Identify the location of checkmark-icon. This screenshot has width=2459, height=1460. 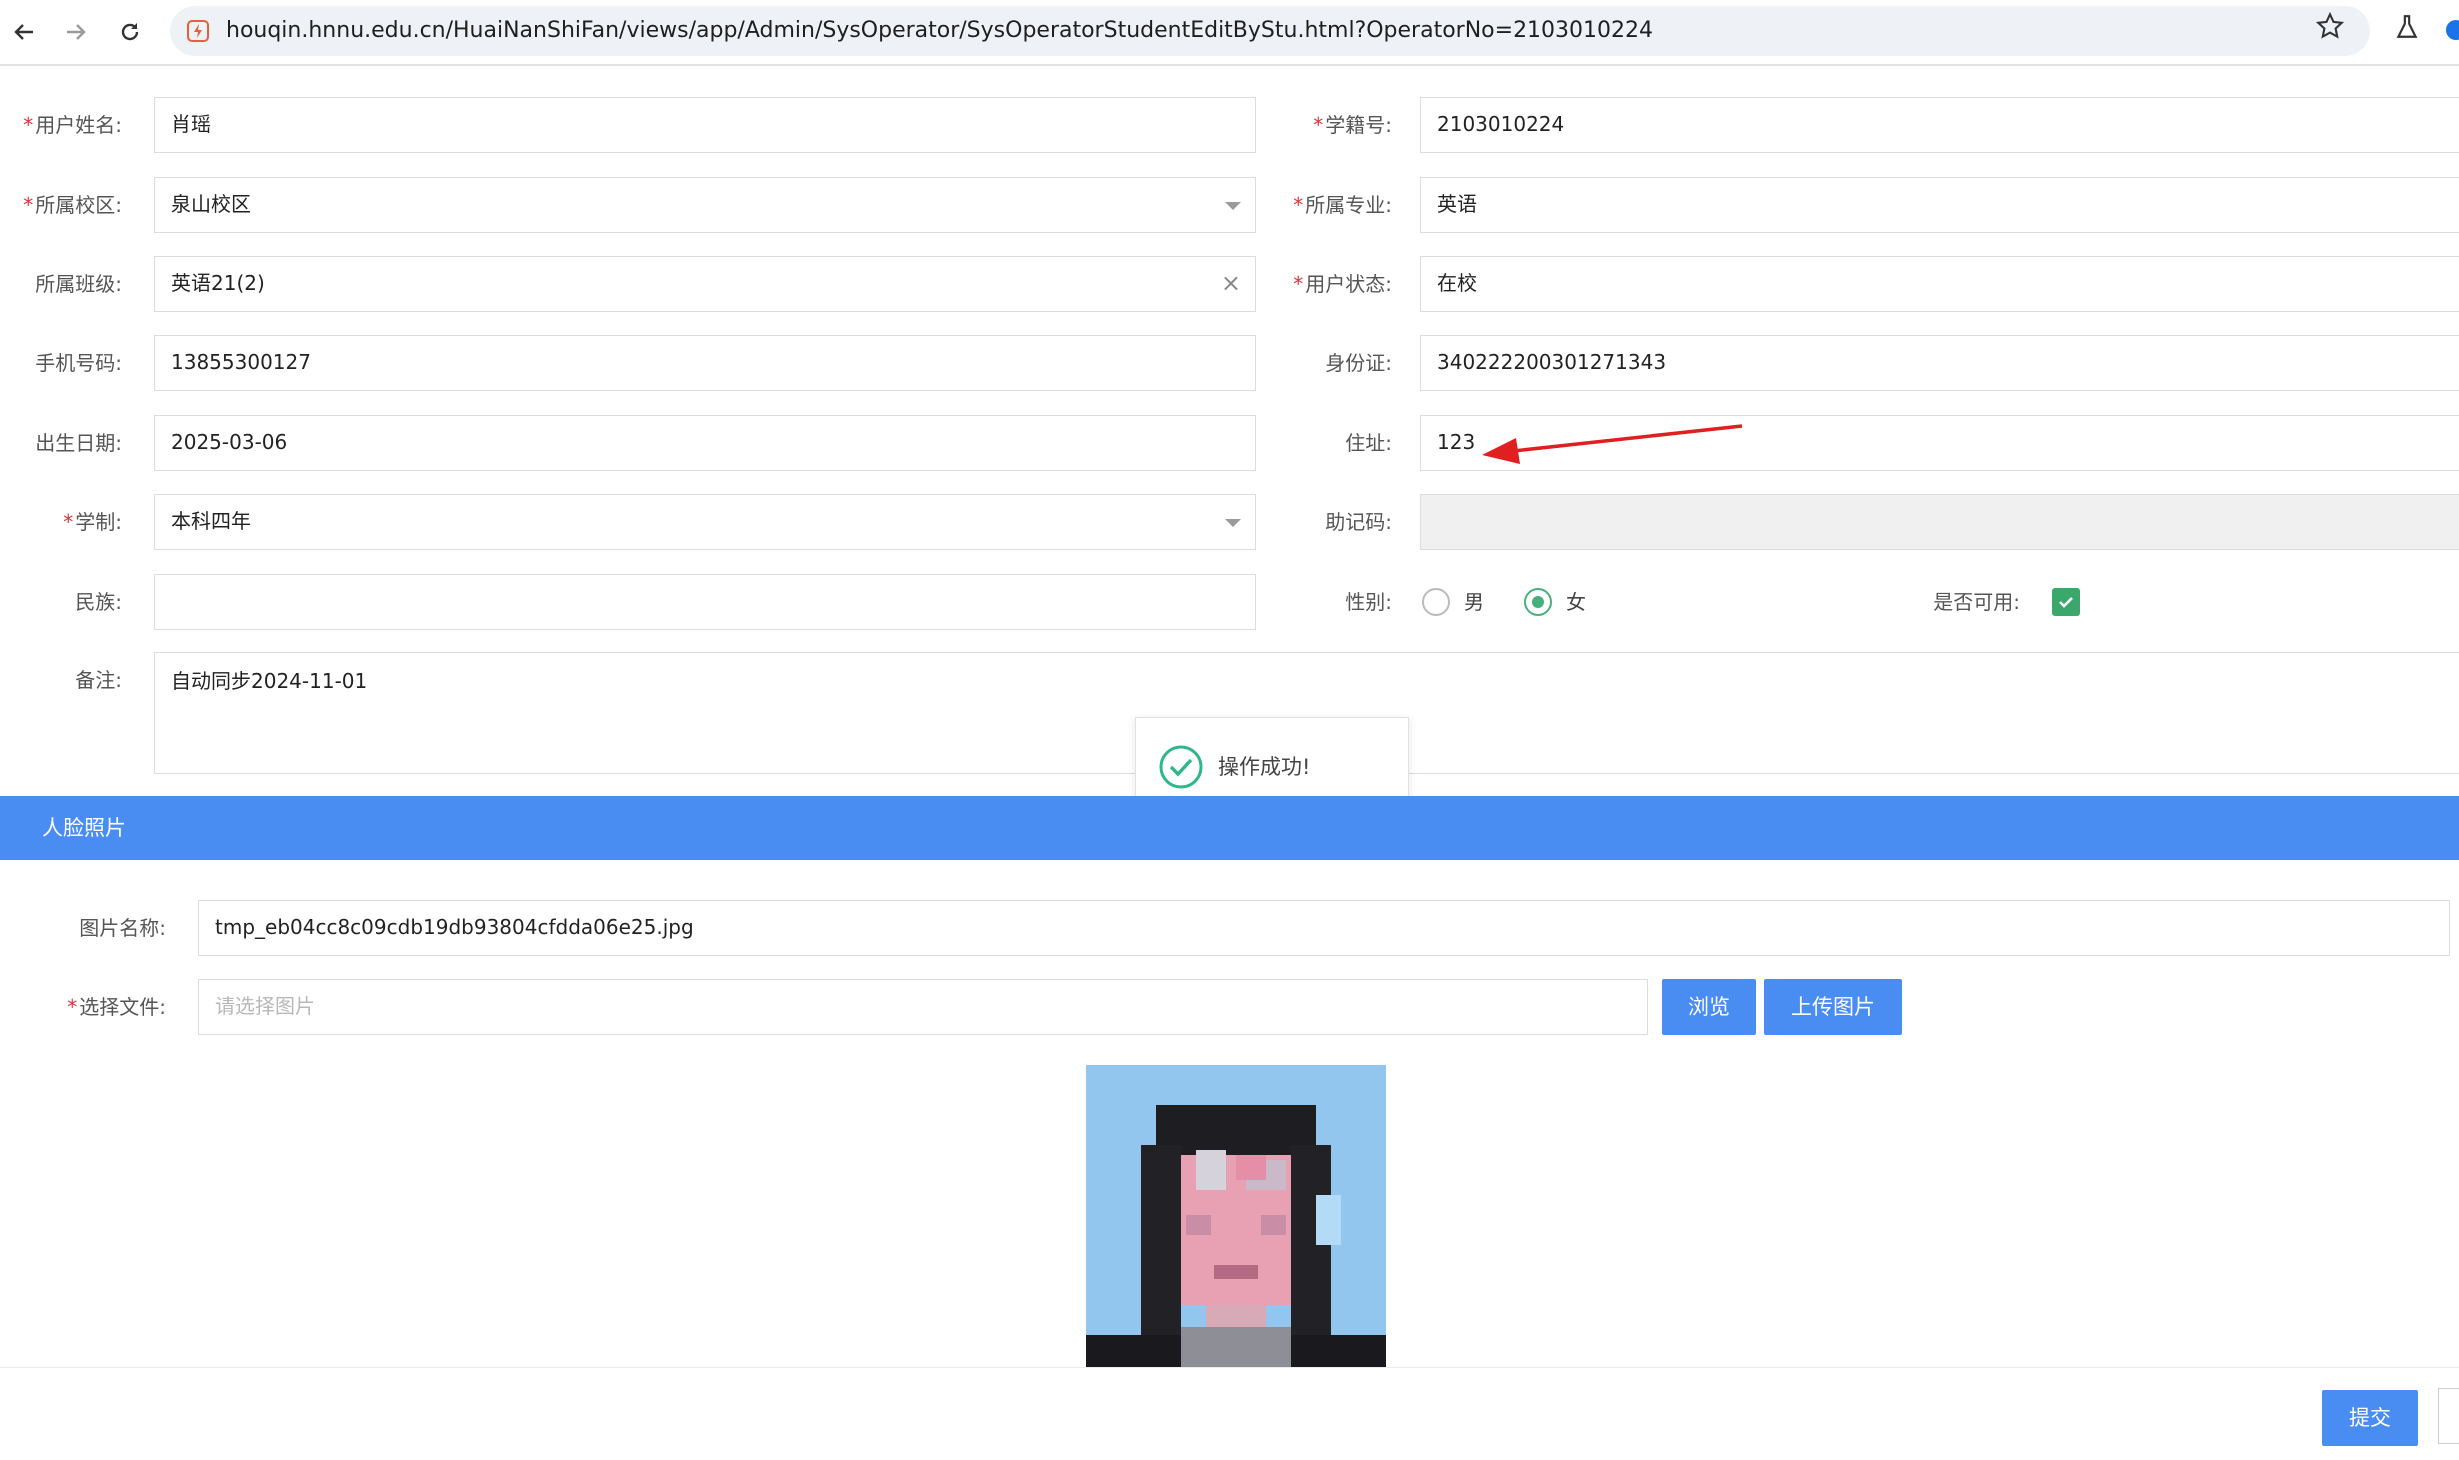
(2066, 602).